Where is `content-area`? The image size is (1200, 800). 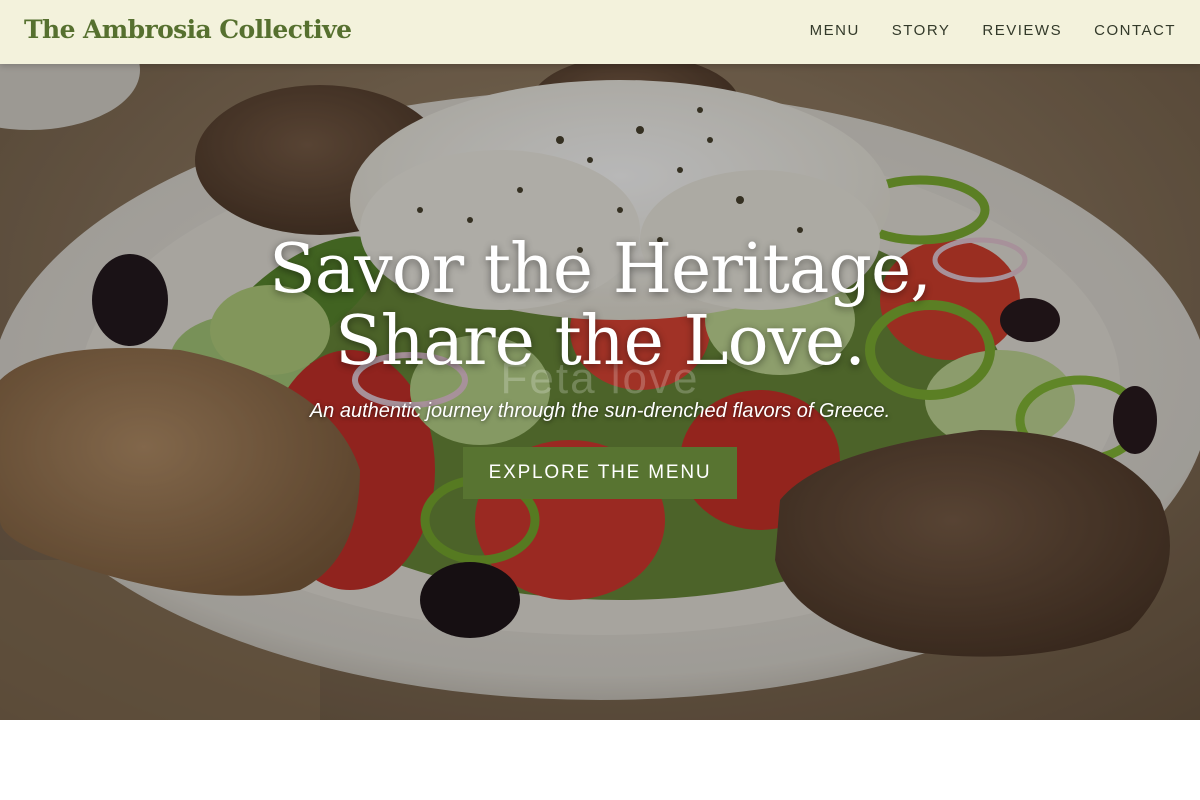 content-area is located at coordinates (600, 760).